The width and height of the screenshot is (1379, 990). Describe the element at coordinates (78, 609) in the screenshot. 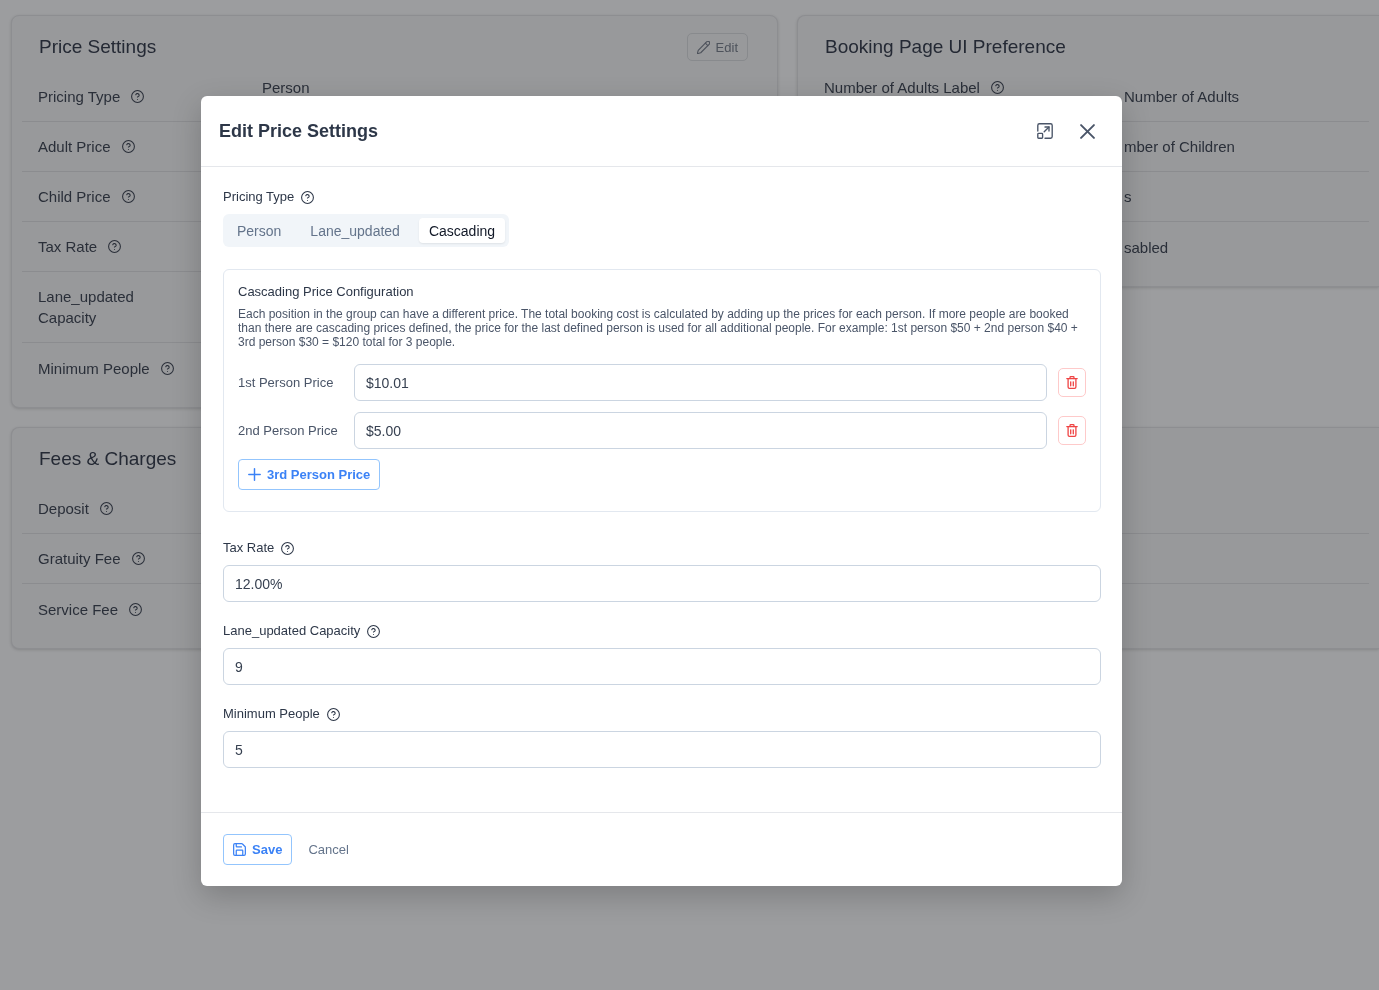

I see `setting-label: Service Fee` at that location.